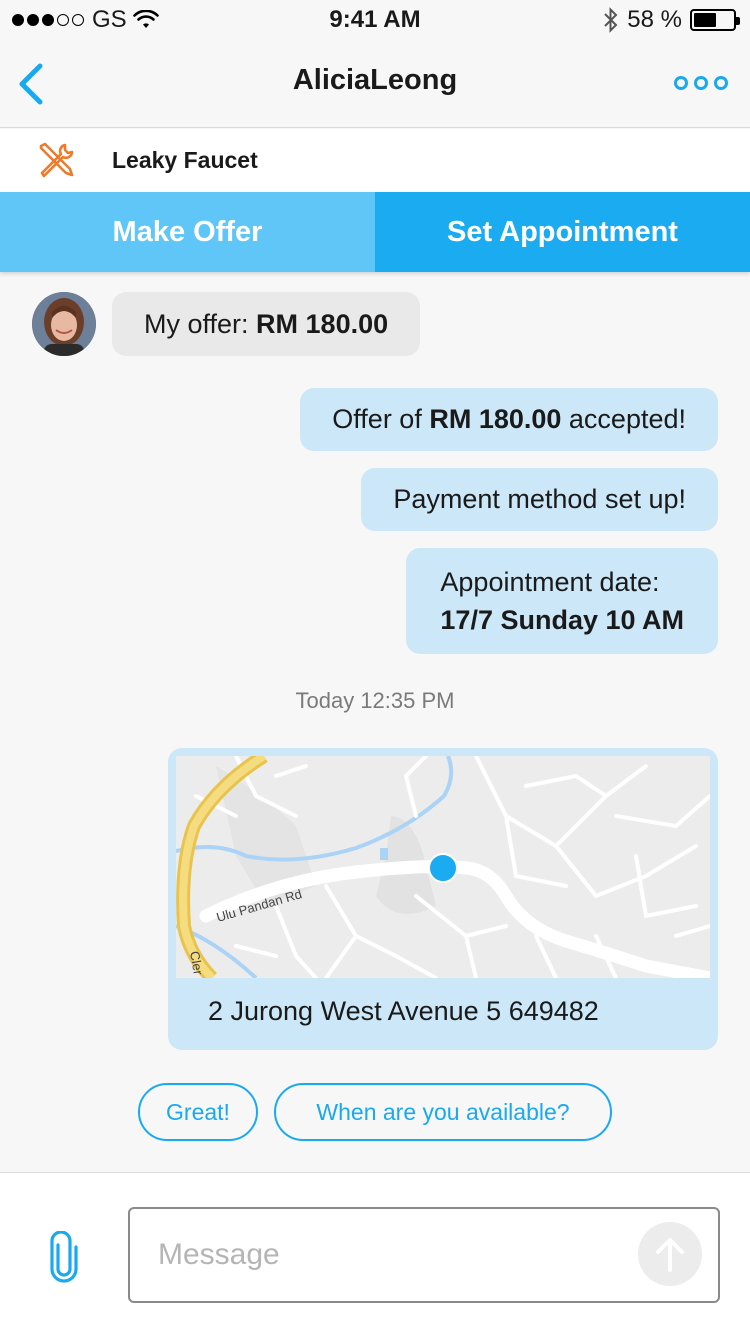 The image size is (750, 1334). Describe the element at coordinates (64, 1257) in the screenshot. I see `paperclip-icon` at that location.